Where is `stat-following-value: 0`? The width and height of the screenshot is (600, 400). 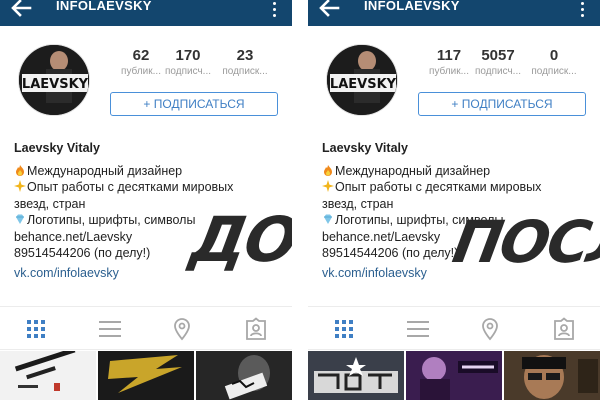
stat-following-value: 0 is located at coordinates (554, 55).